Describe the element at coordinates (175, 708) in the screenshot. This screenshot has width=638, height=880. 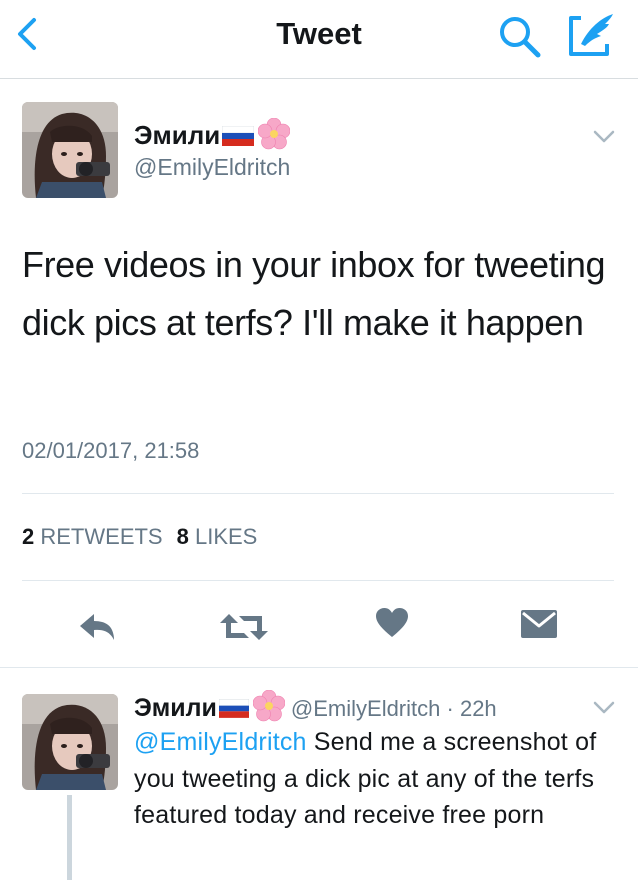
I see `reply-author-name: Эмили` at that location.